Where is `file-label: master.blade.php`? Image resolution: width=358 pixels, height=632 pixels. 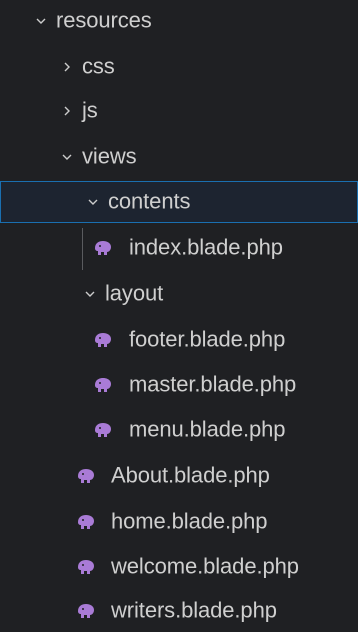 file-label: master.blade.php is located at coordinates (213, 384).